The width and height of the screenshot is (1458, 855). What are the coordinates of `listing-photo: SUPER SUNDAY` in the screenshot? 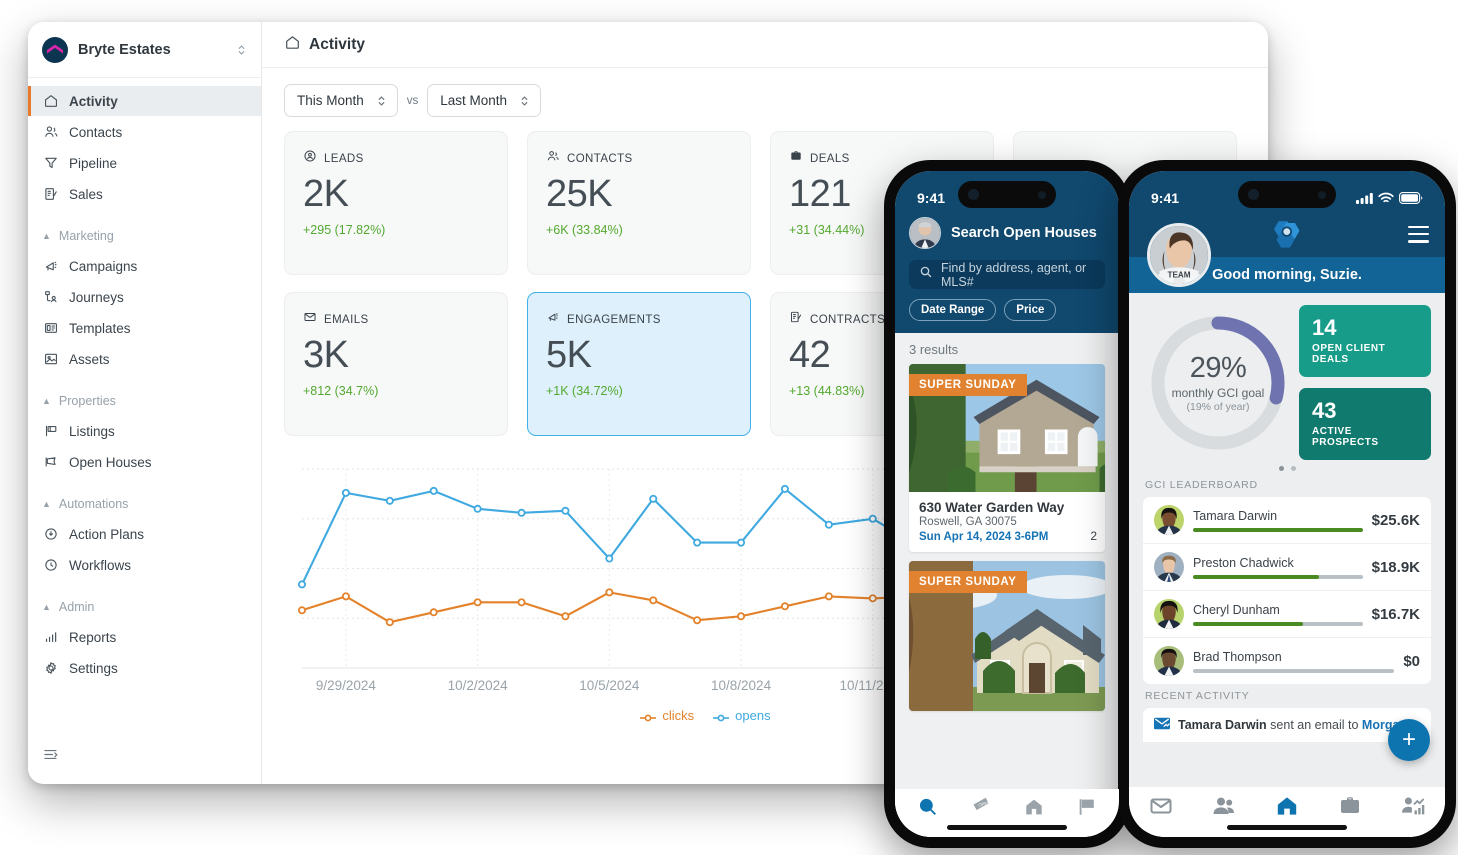 It's located at (1007, 636).